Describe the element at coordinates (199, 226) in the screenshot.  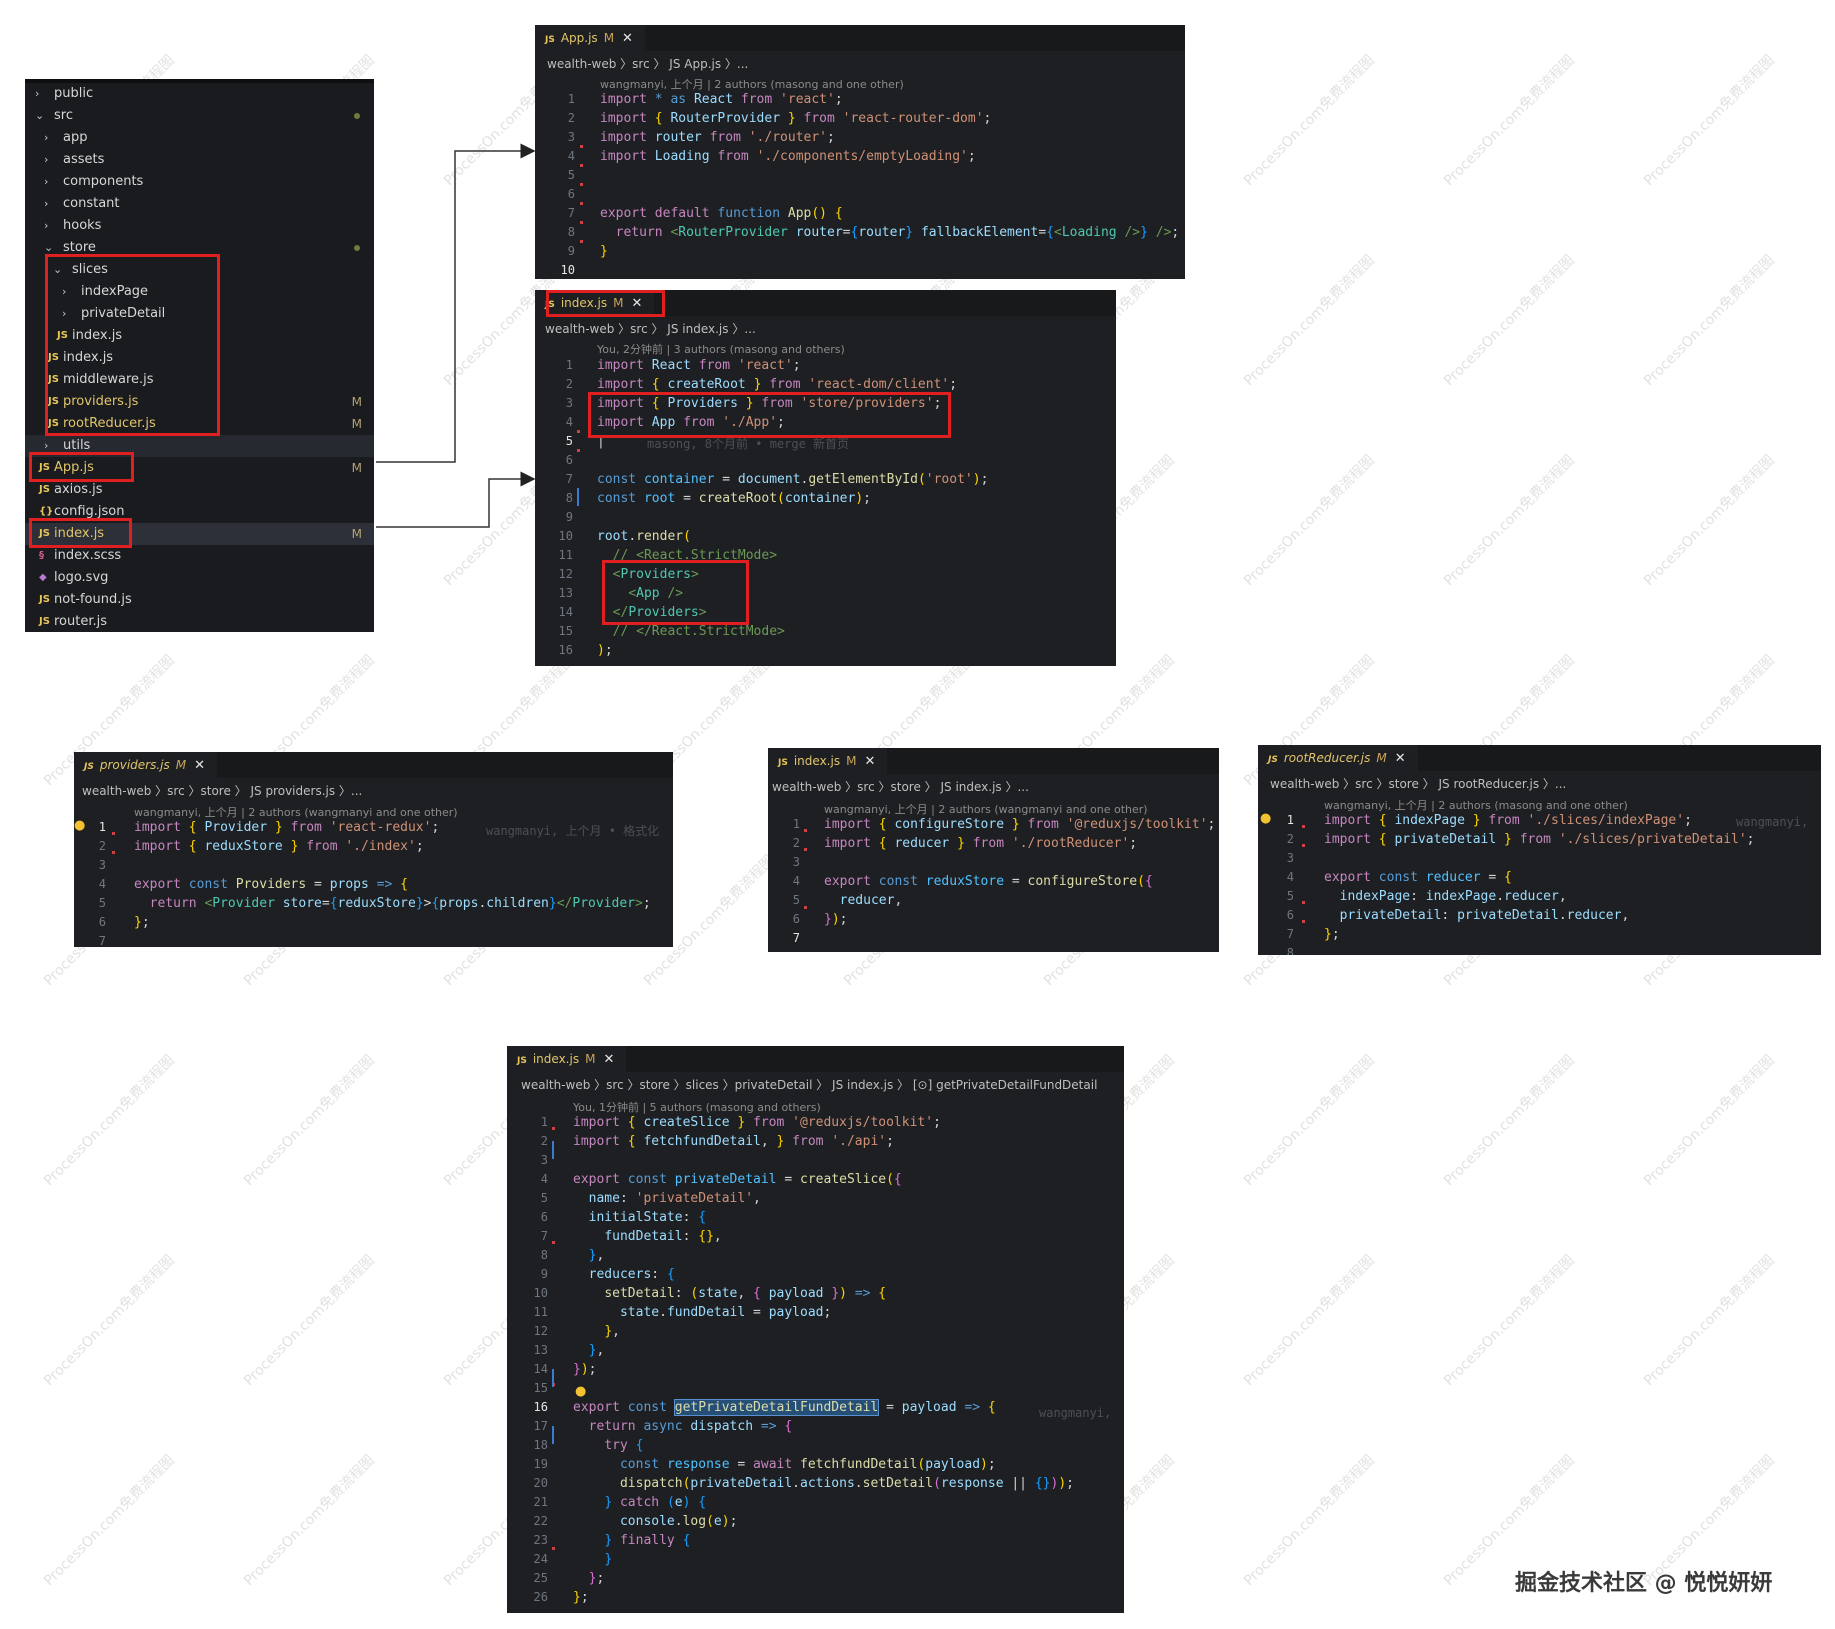
I see `tree-item-hooks: › hooks` at that location.